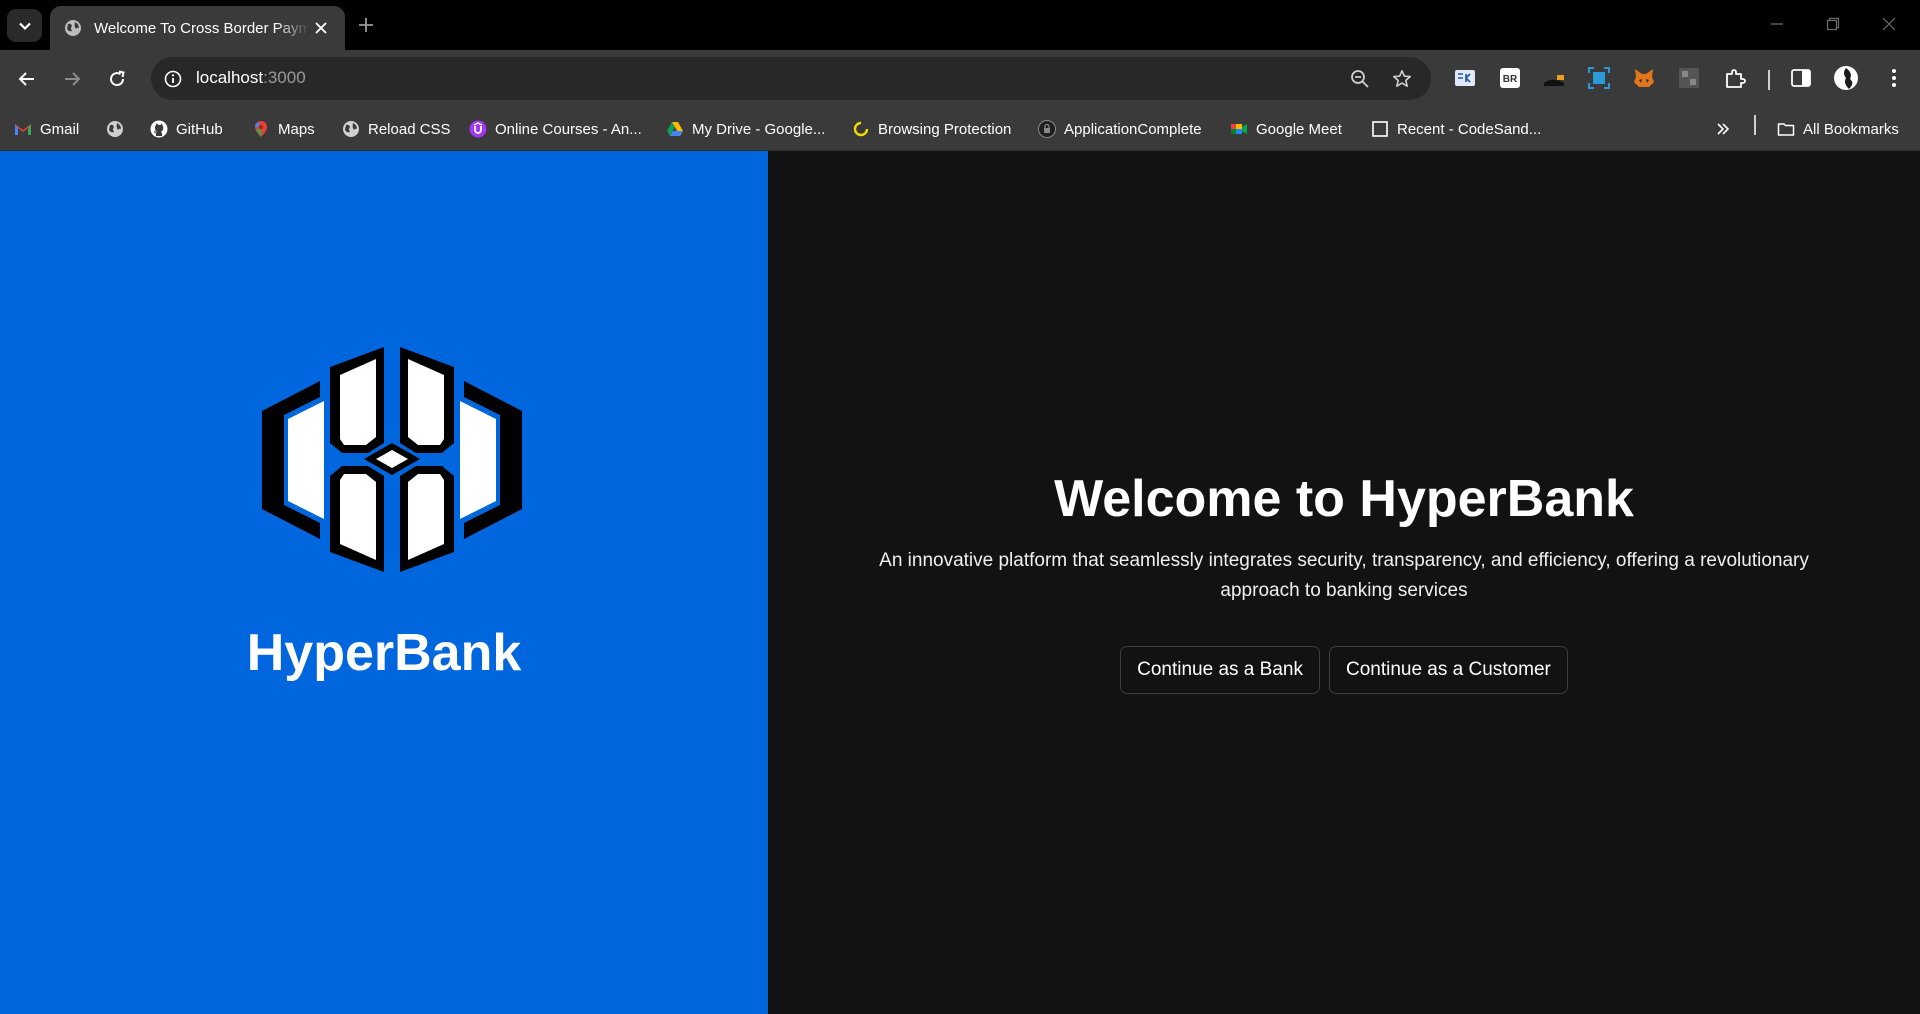  I want to click on back-button, so click(27, 79).